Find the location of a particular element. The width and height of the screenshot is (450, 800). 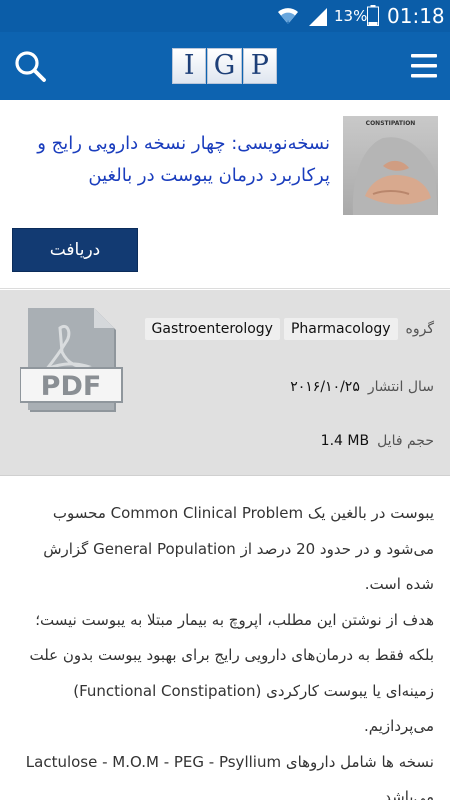

group-row: گروه Pharmacology Gastroenterology is located at coordinates (287, 329).